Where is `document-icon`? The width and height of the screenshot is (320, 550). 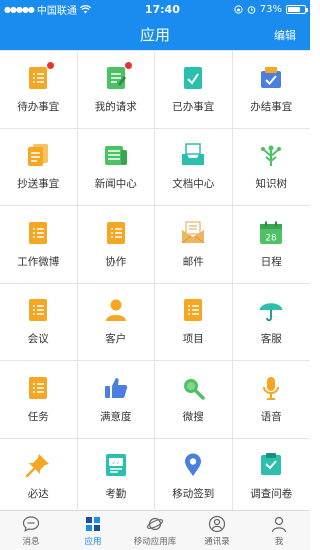 document-icon is located at coordinates (193, 155).